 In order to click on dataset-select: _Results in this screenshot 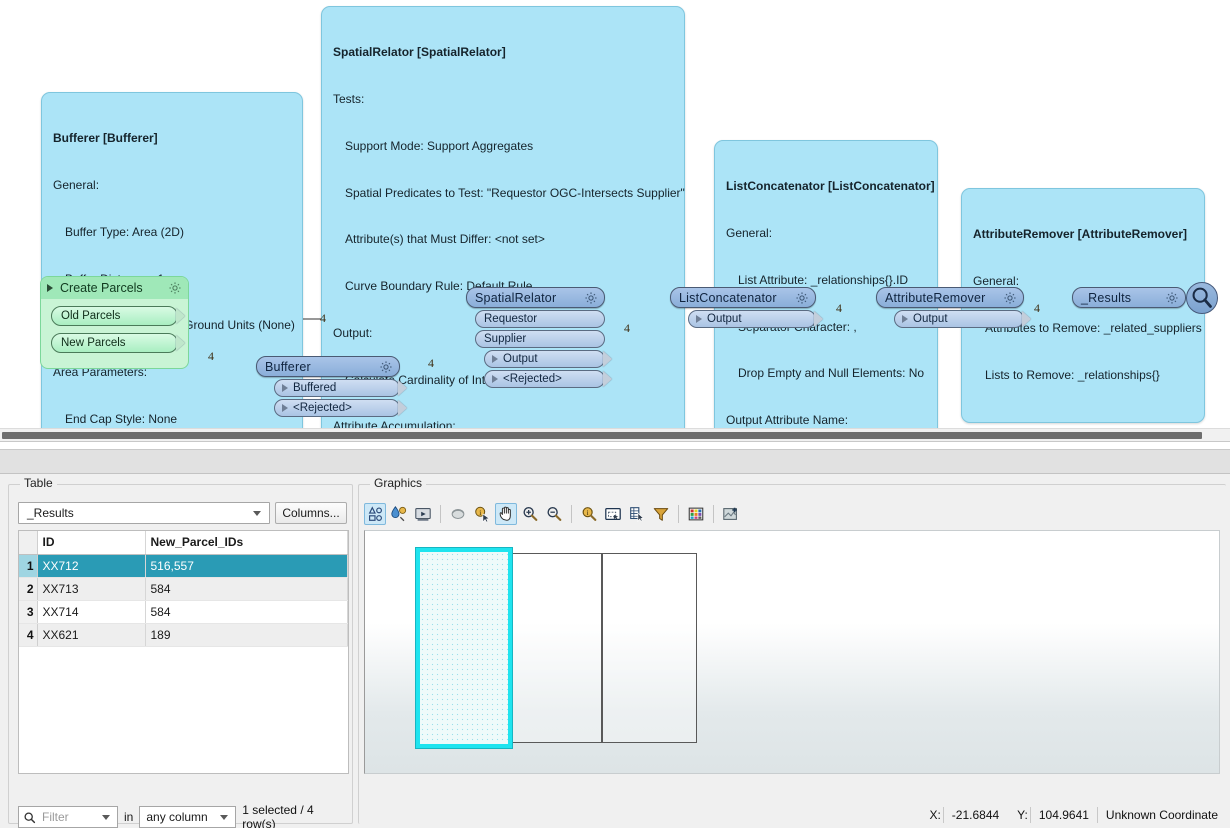, I will do `click(144, 513)`.